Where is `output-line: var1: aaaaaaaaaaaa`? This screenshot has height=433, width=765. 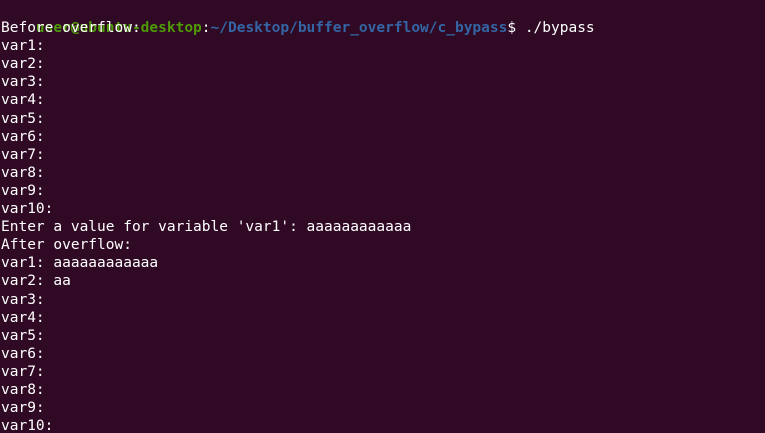
output-line: var1: aaaaaaaaaaaa is located at coordinates (80, 263).